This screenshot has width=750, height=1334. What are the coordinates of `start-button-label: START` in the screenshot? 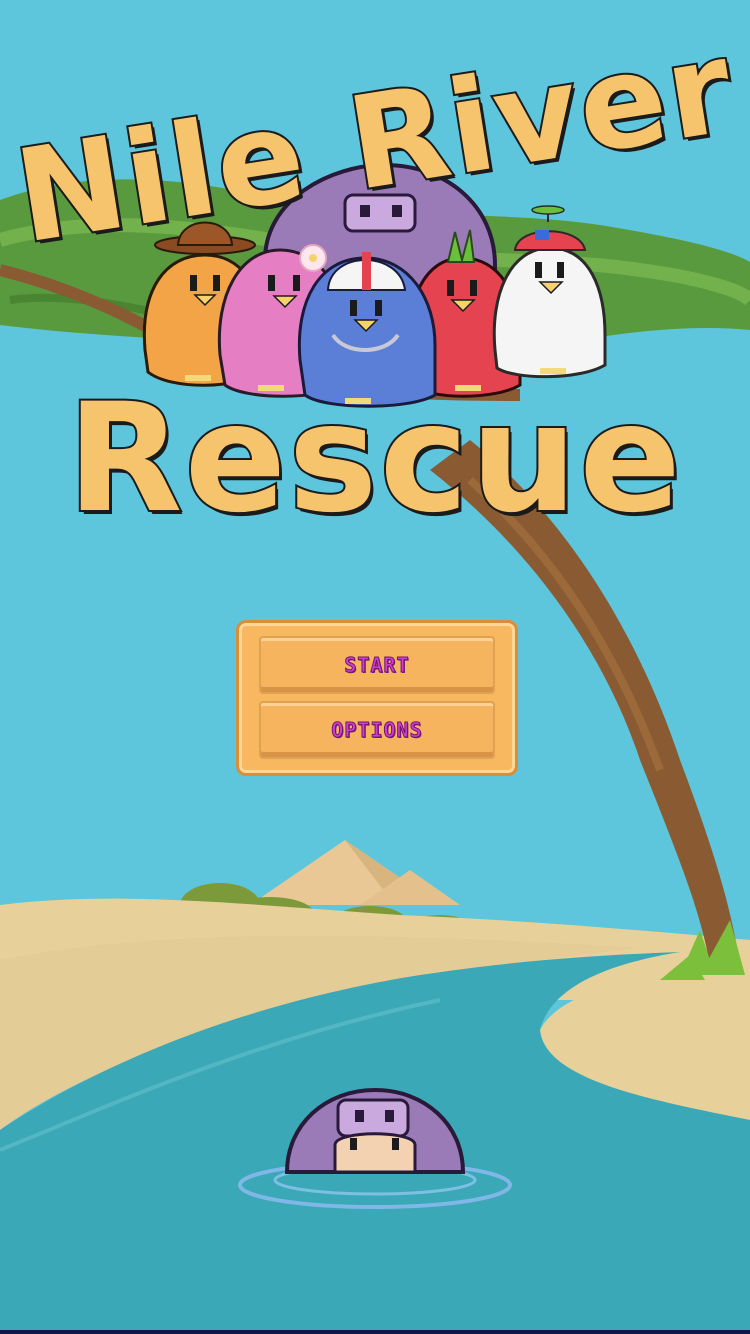 It's located at (377, 665).